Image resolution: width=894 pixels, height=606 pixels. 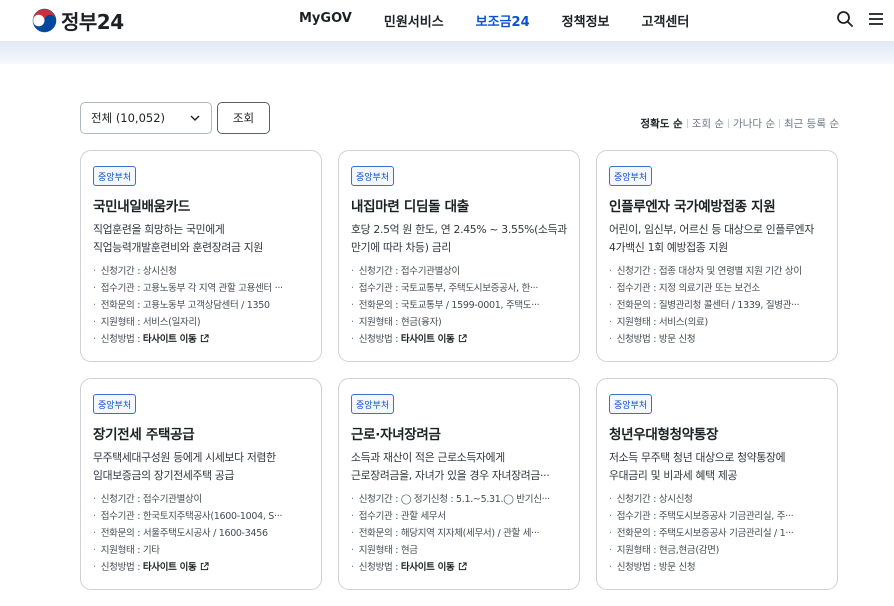 I want to click on sort-options: 정확도 순 조회 순 가나다 순 최근 등록 순, so click(x=739, y=123).